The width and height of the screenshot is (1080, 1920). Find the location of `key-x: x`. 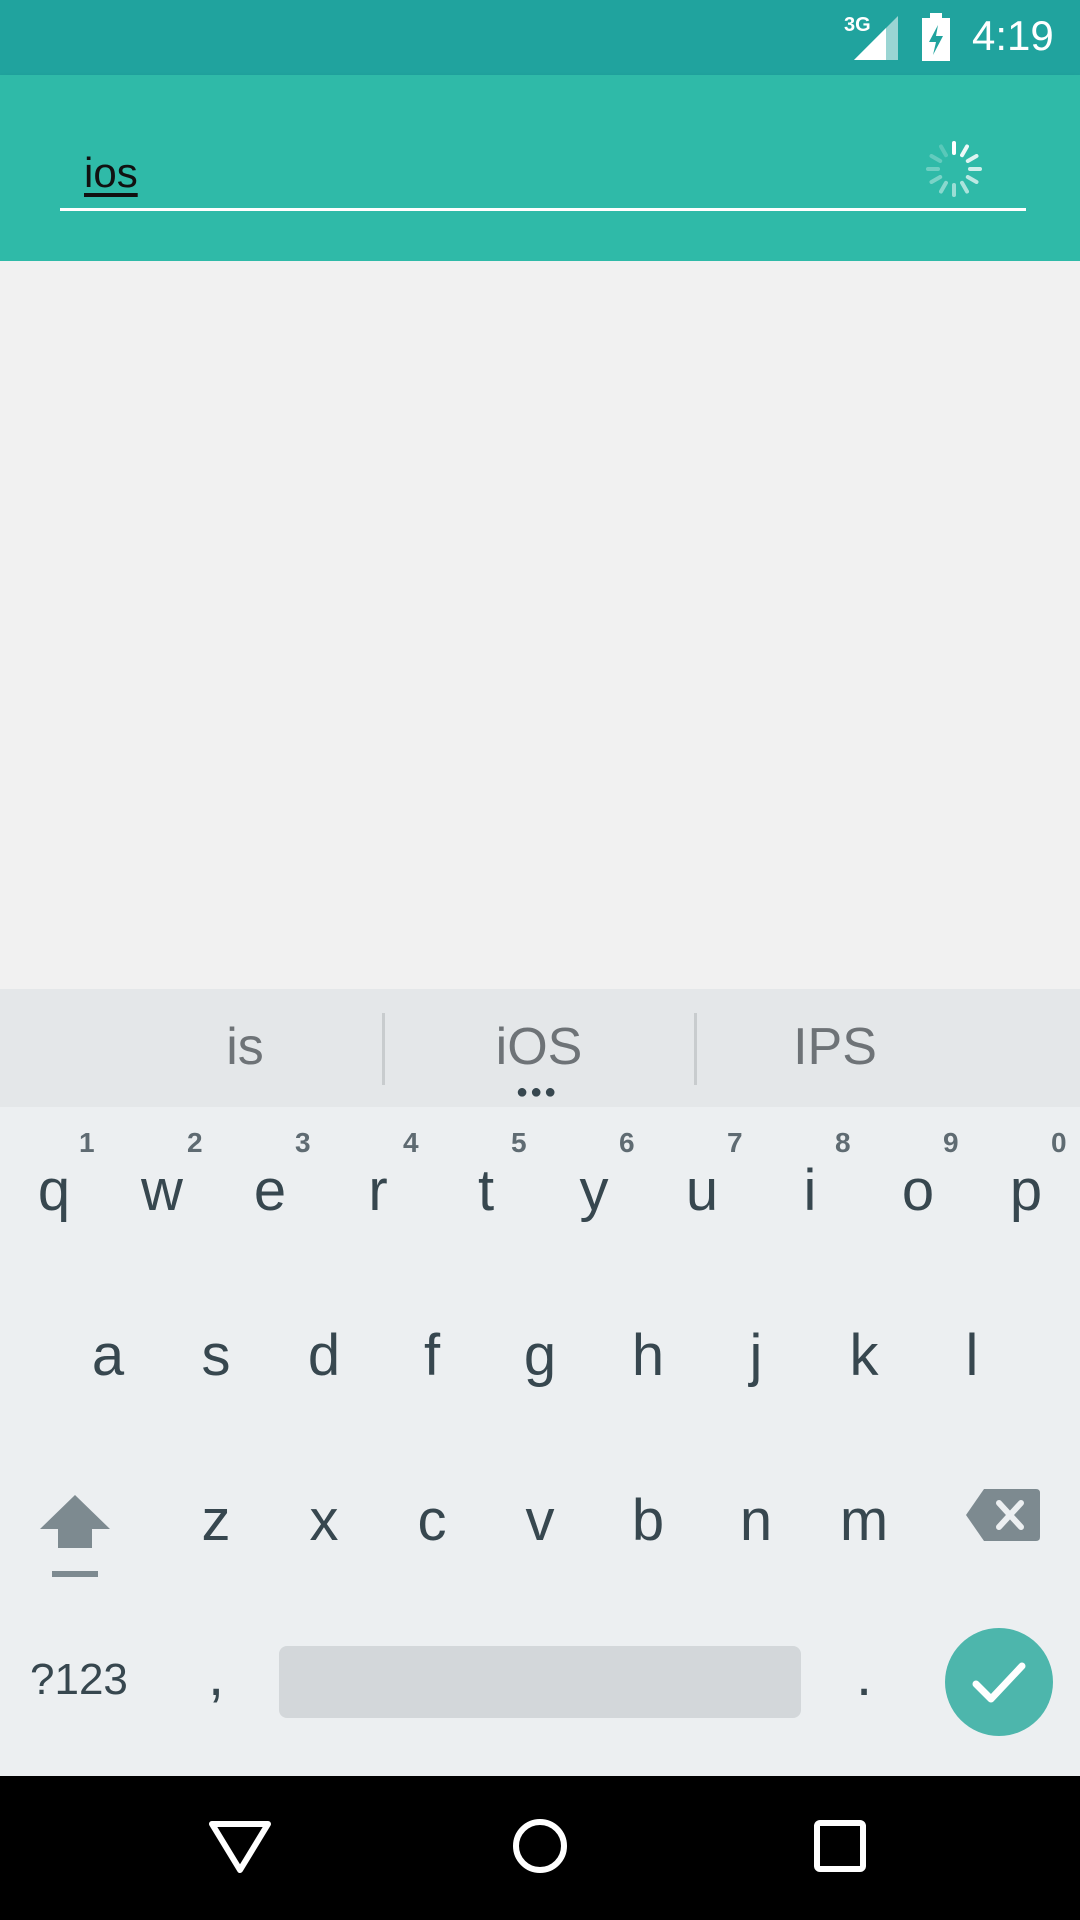

key-x: x is located at coordinates (324, 1520).